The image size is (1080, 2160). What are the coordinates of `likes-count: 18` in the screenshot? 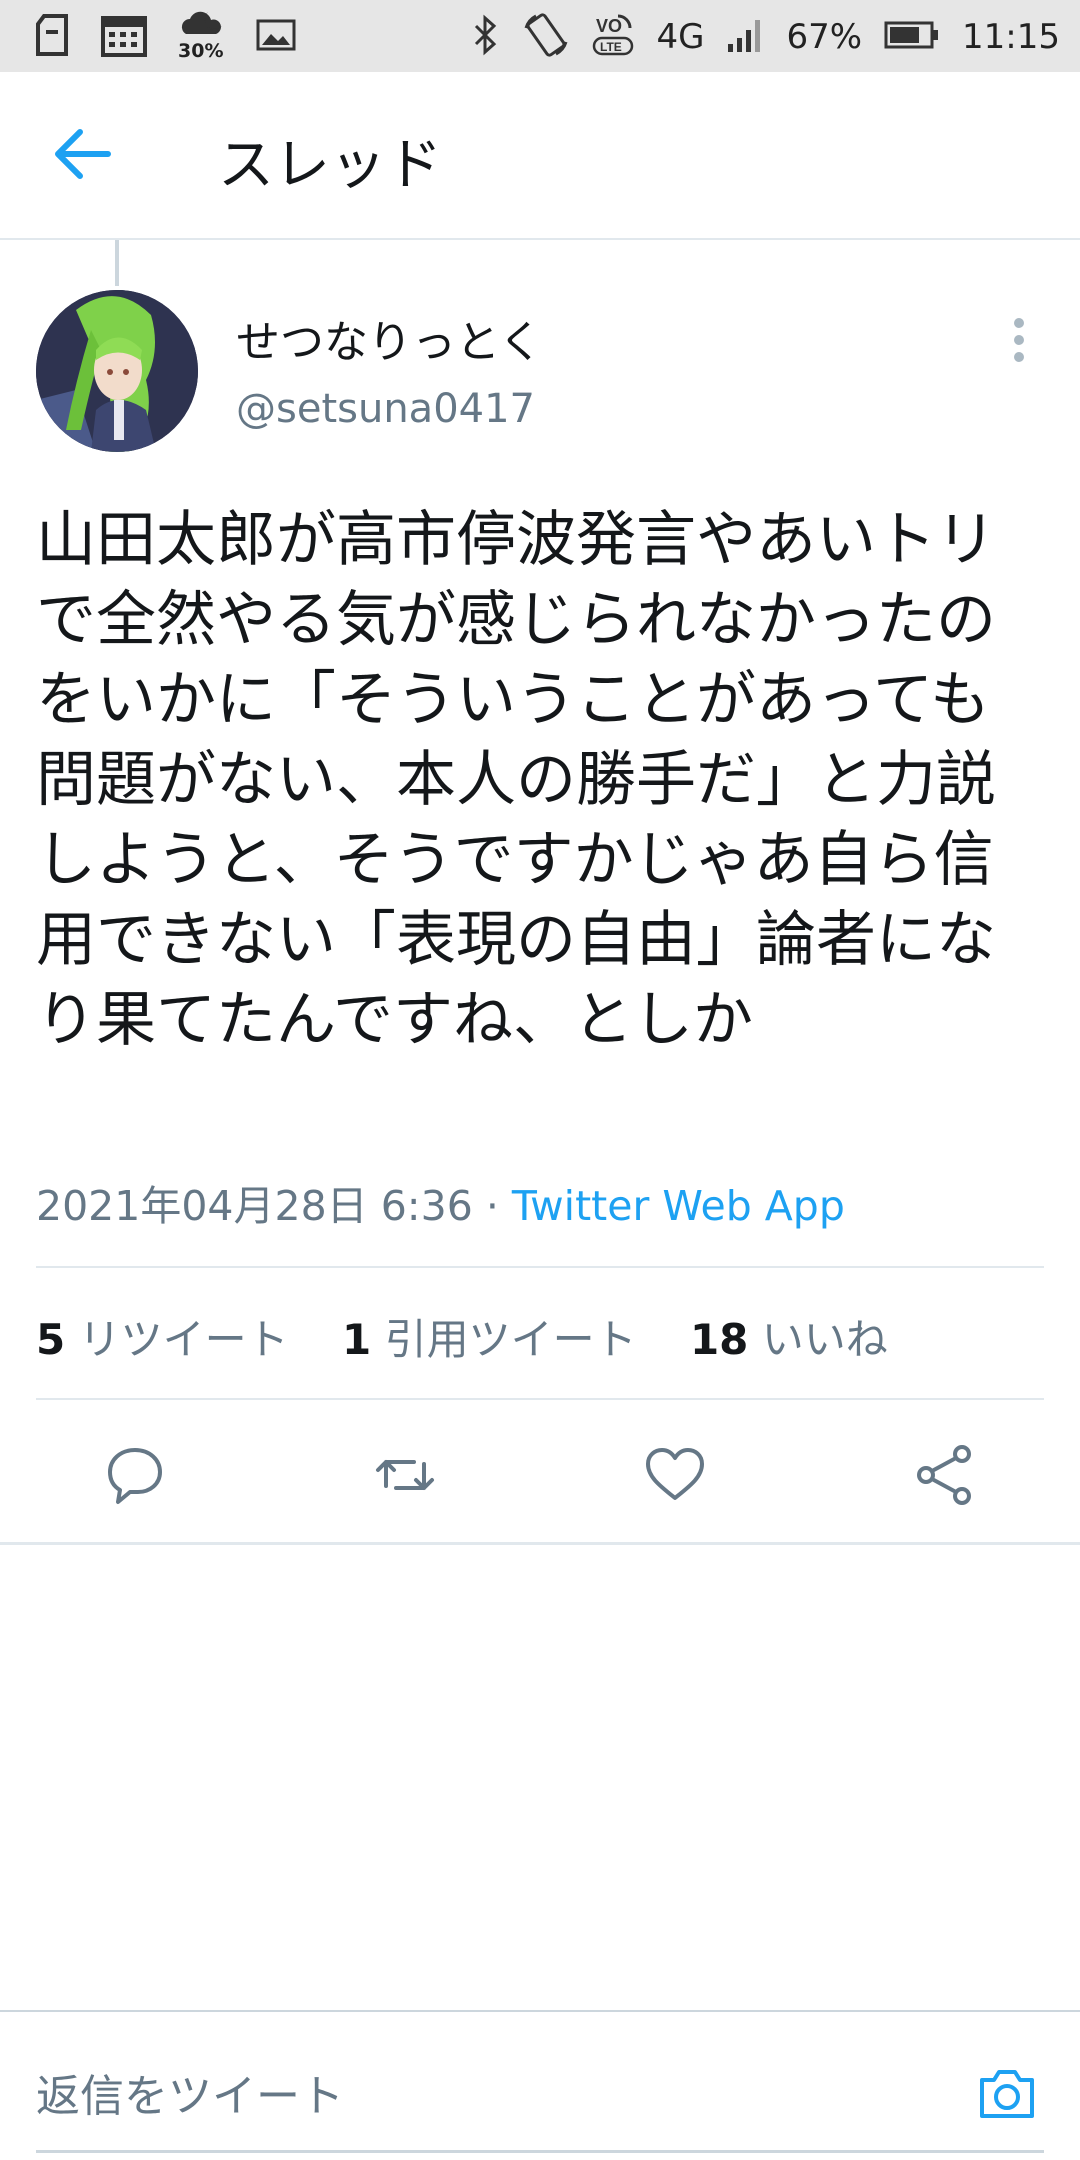 It's located at (719, 1339).